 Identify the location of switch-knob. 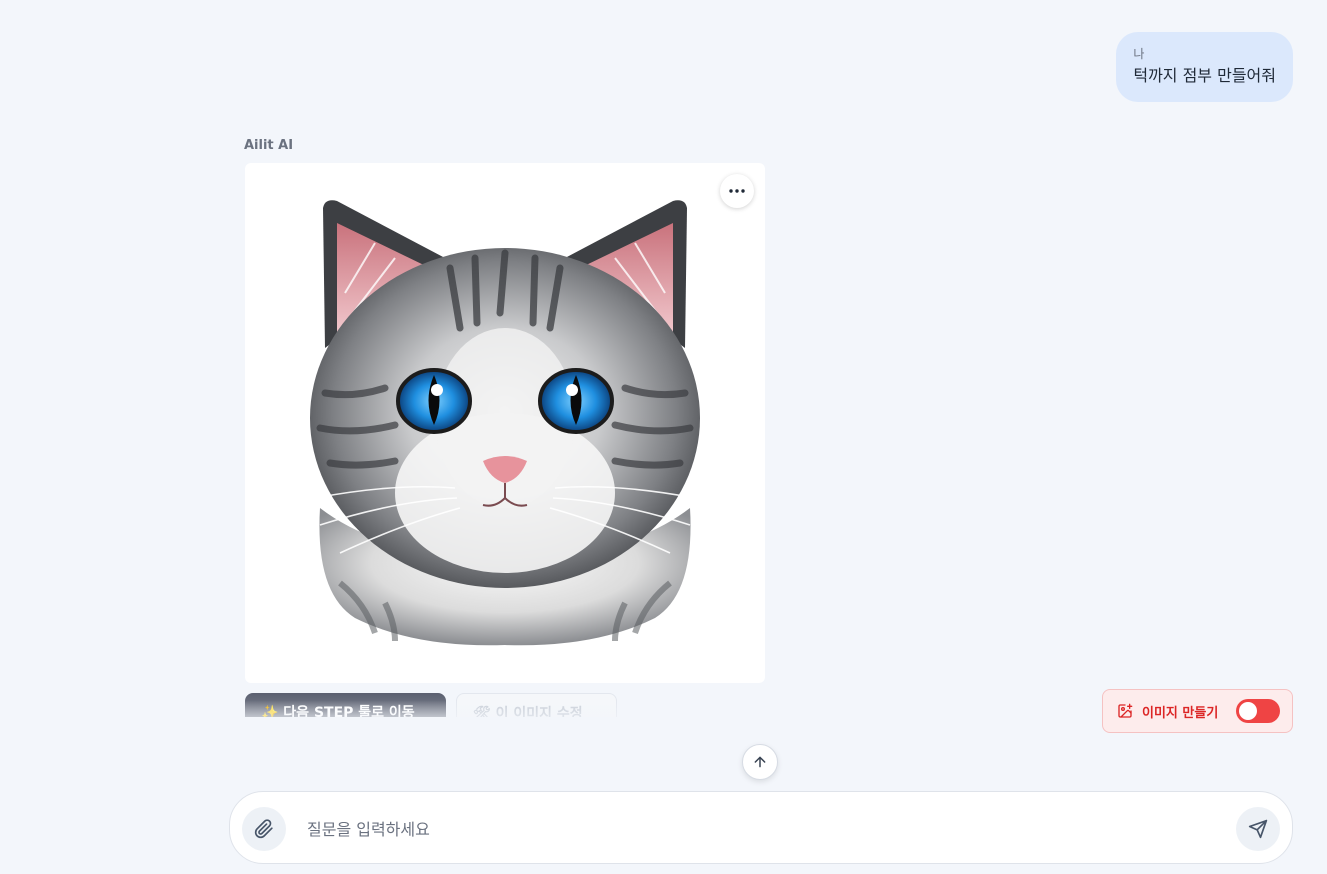
(1248, 711).